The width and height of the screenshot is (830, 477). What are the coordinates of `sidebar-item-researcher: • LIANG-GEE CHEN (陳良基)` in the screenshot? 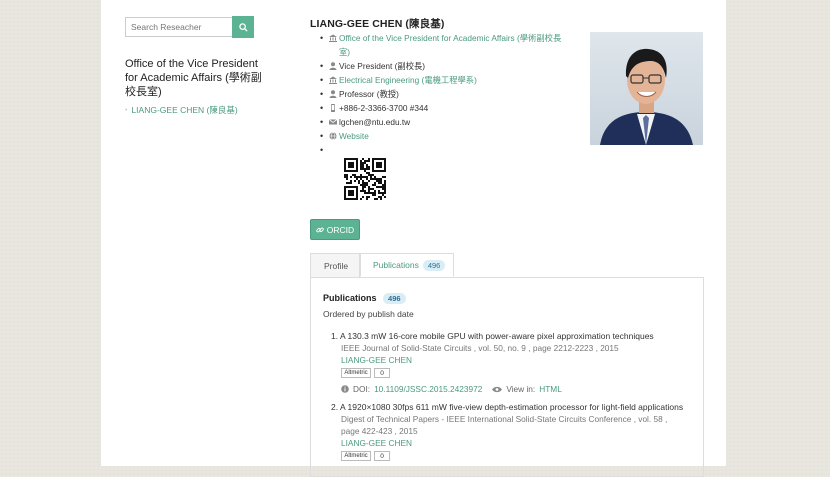 It's located at (181, 110).